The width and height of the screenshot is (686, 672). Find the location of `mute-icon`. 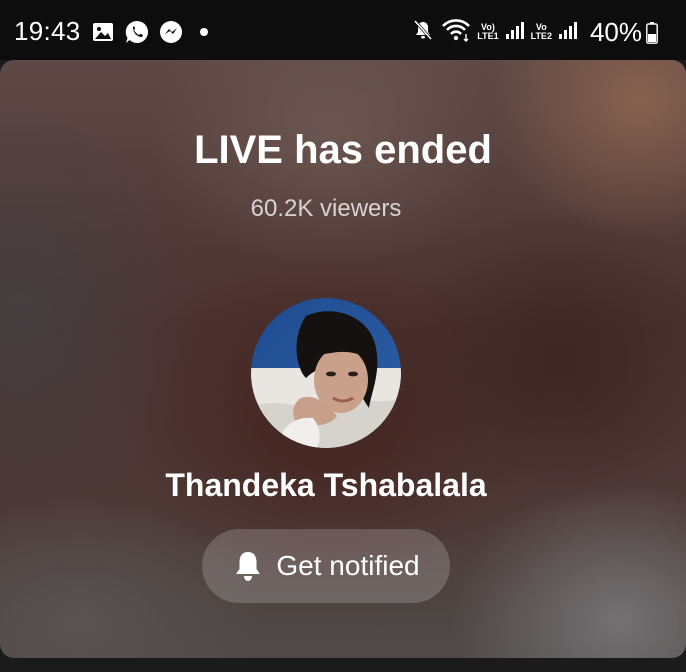

mute-icon is located at coordinates (423, 32).